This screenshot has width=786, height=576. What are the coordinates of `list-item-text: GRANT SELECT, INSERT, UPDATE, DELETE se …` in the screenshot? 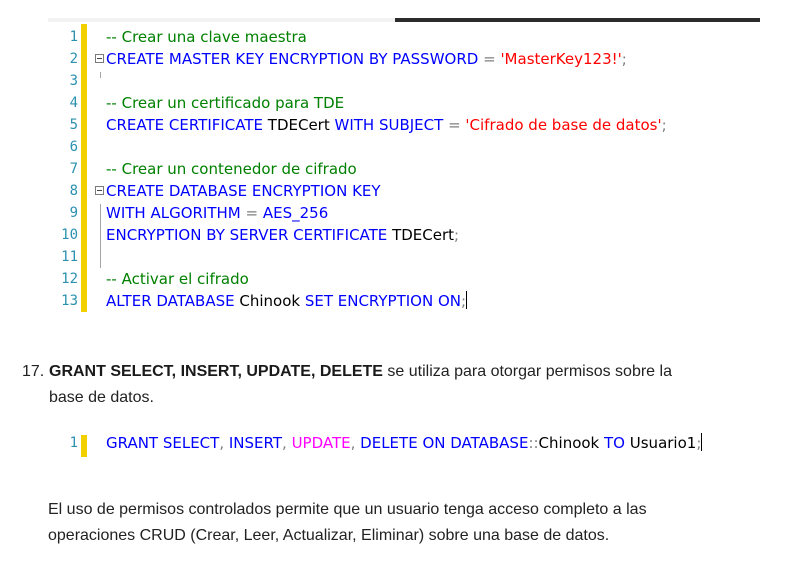 It's located at (379, 385).